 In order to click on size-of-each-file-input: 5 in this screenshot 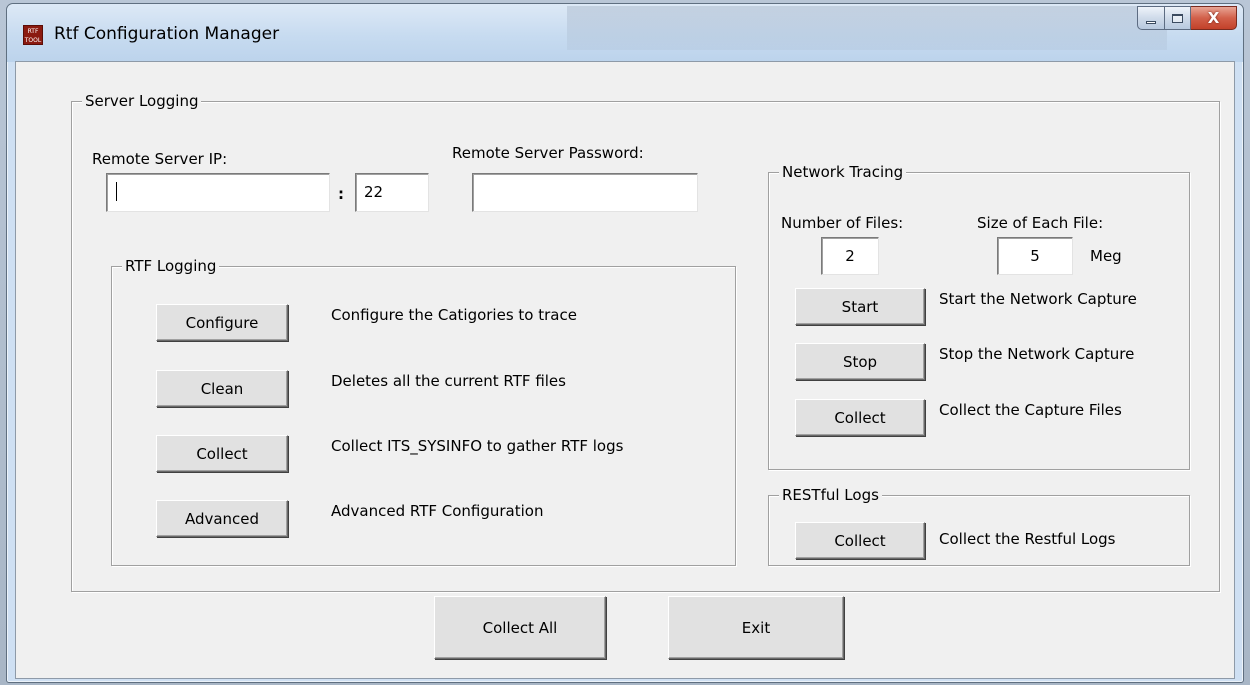, I will do `click(1035, 256)`.